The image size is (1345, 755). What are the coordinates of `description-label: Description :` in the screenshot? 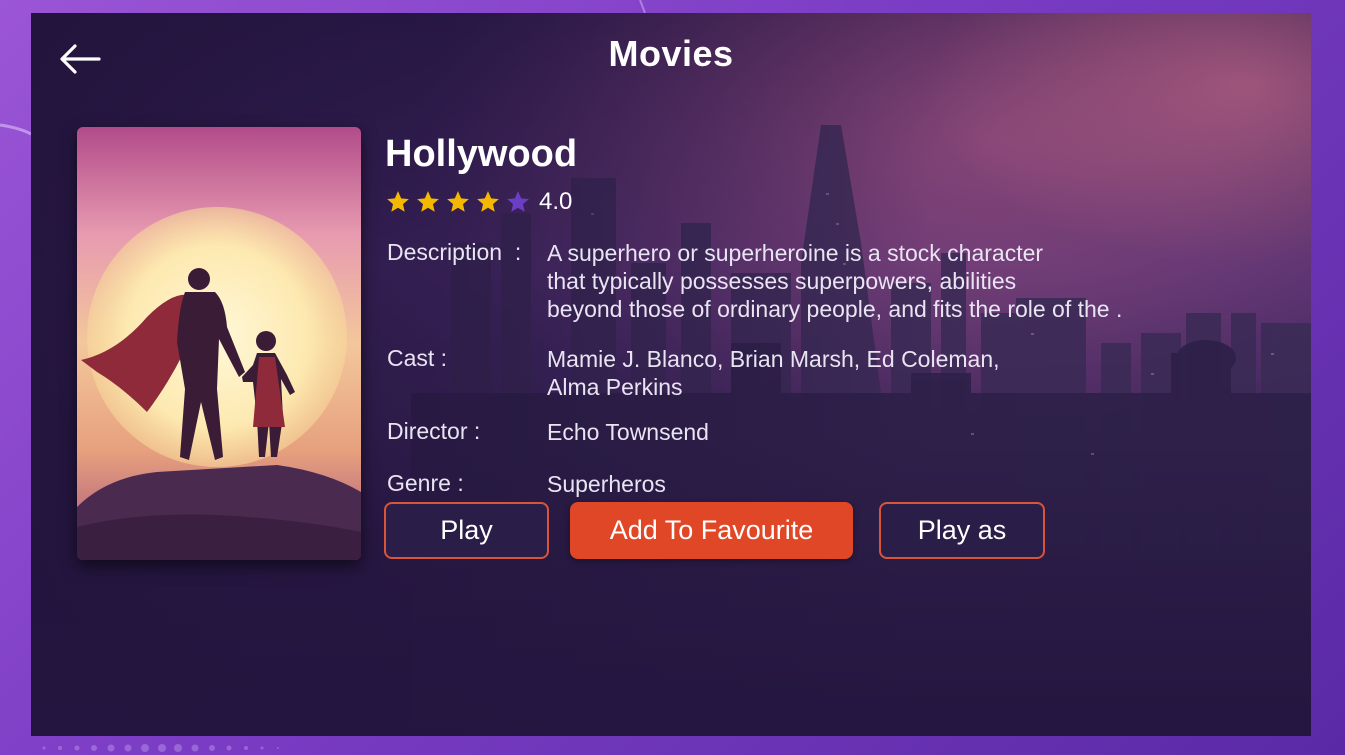 It's located at (454, 252).